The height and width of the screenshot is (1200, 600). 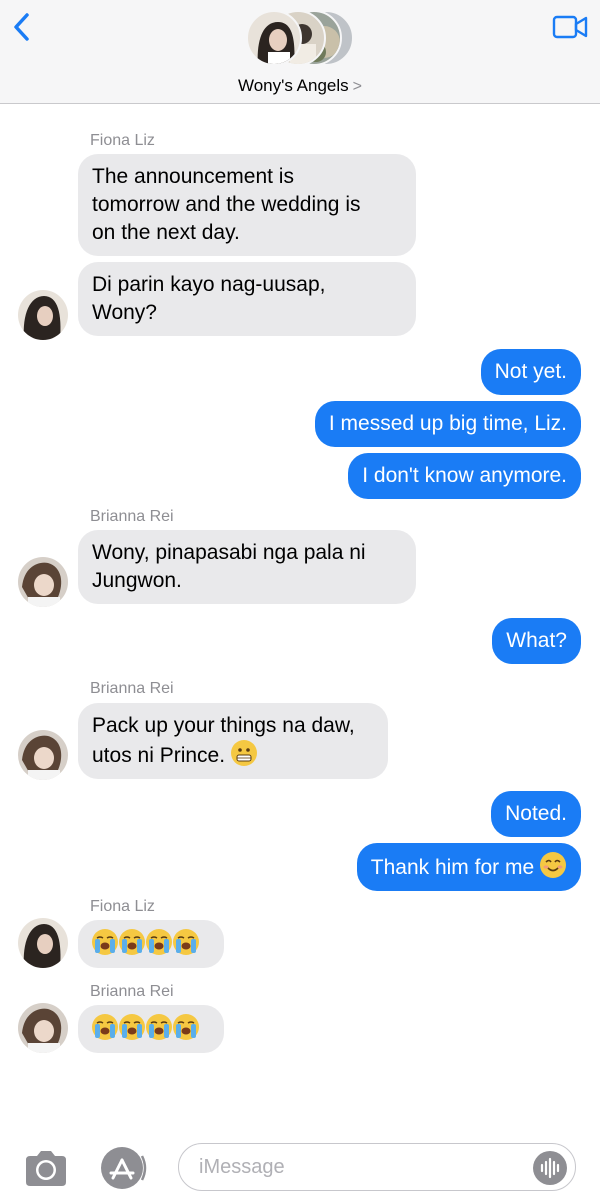 I want to click on group-member-avatar, so click(x=274, y=38).